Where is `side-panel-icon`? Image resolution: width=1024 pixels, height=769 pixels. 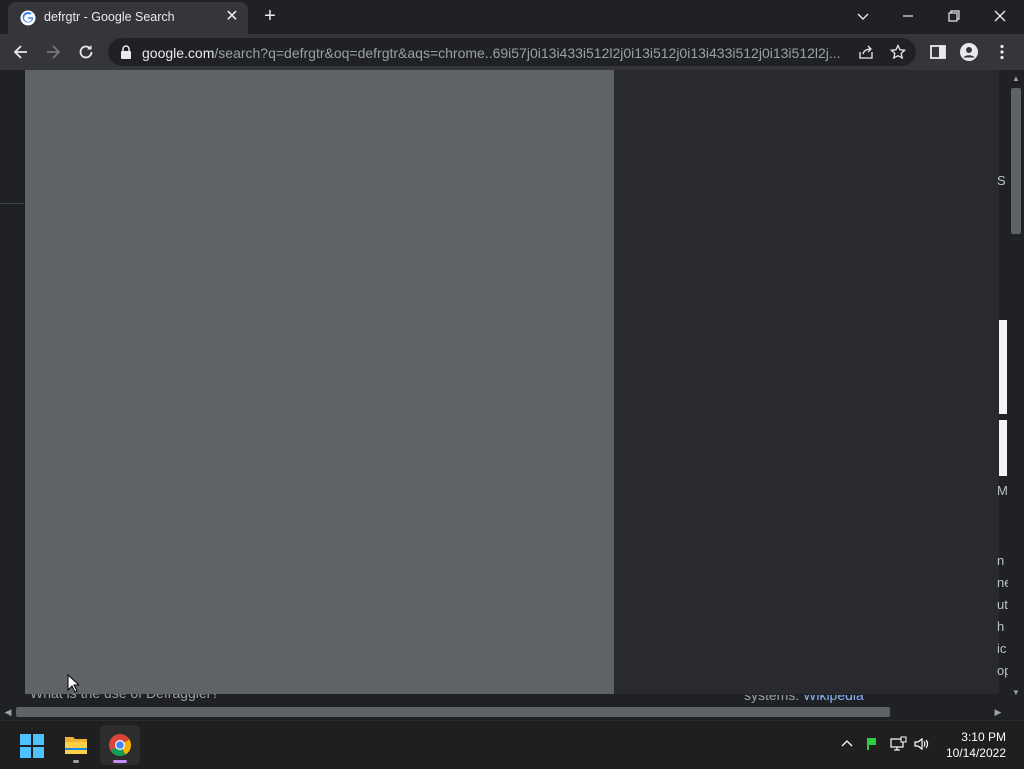 side-panel-icon is located at coordinates (938, 52).